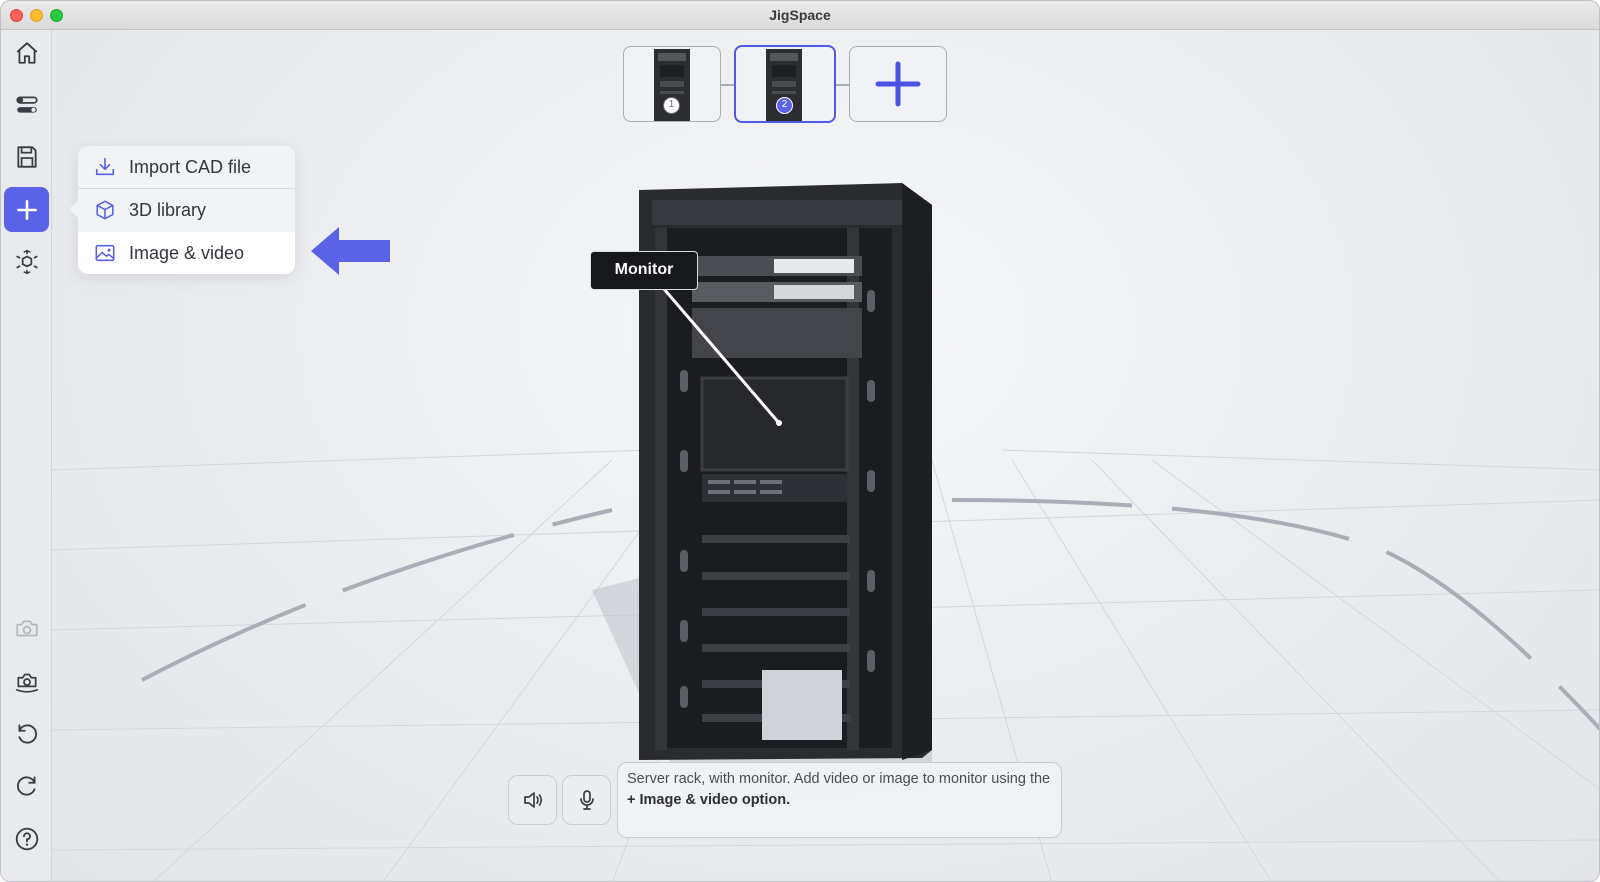 The width and height of the screenshot is (1600, 882). I want to click on explode-button, so click(26, 261).